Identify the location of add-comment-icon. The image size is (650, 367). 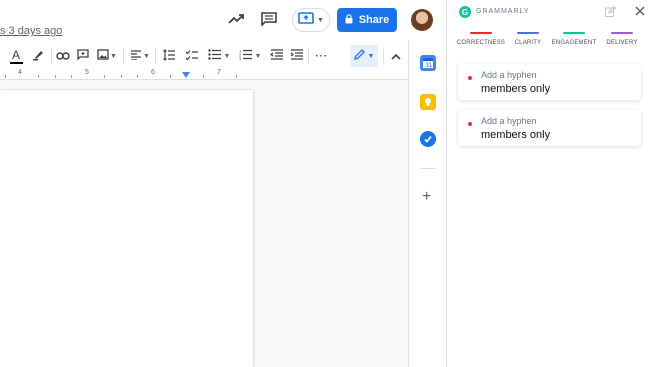
(83, 56).